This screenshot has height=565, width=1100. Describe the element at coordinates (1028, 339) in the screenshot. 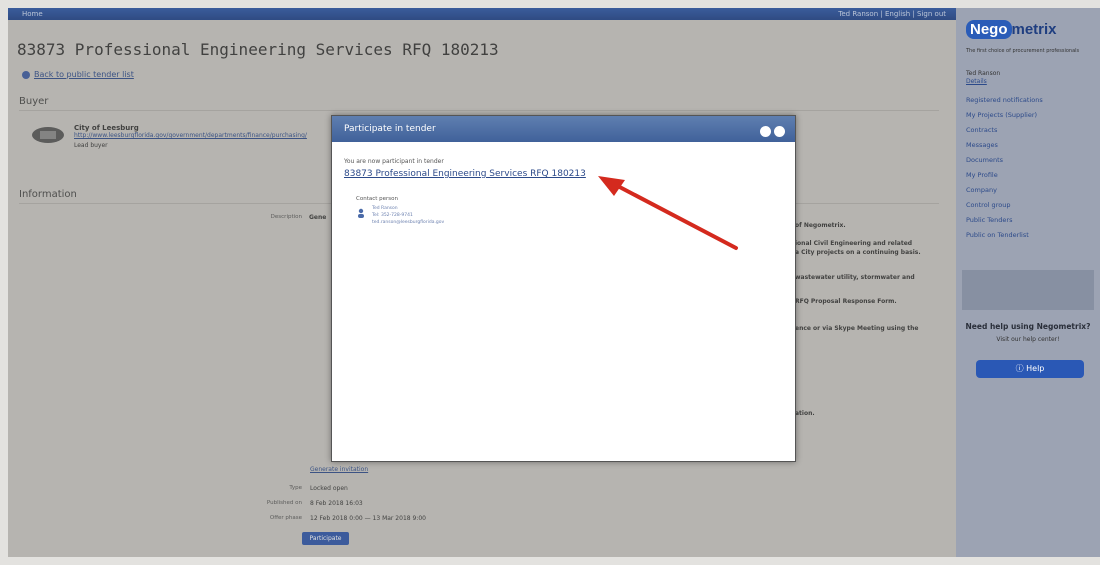

I see `help-center-link: Visit our help center!` at that location.